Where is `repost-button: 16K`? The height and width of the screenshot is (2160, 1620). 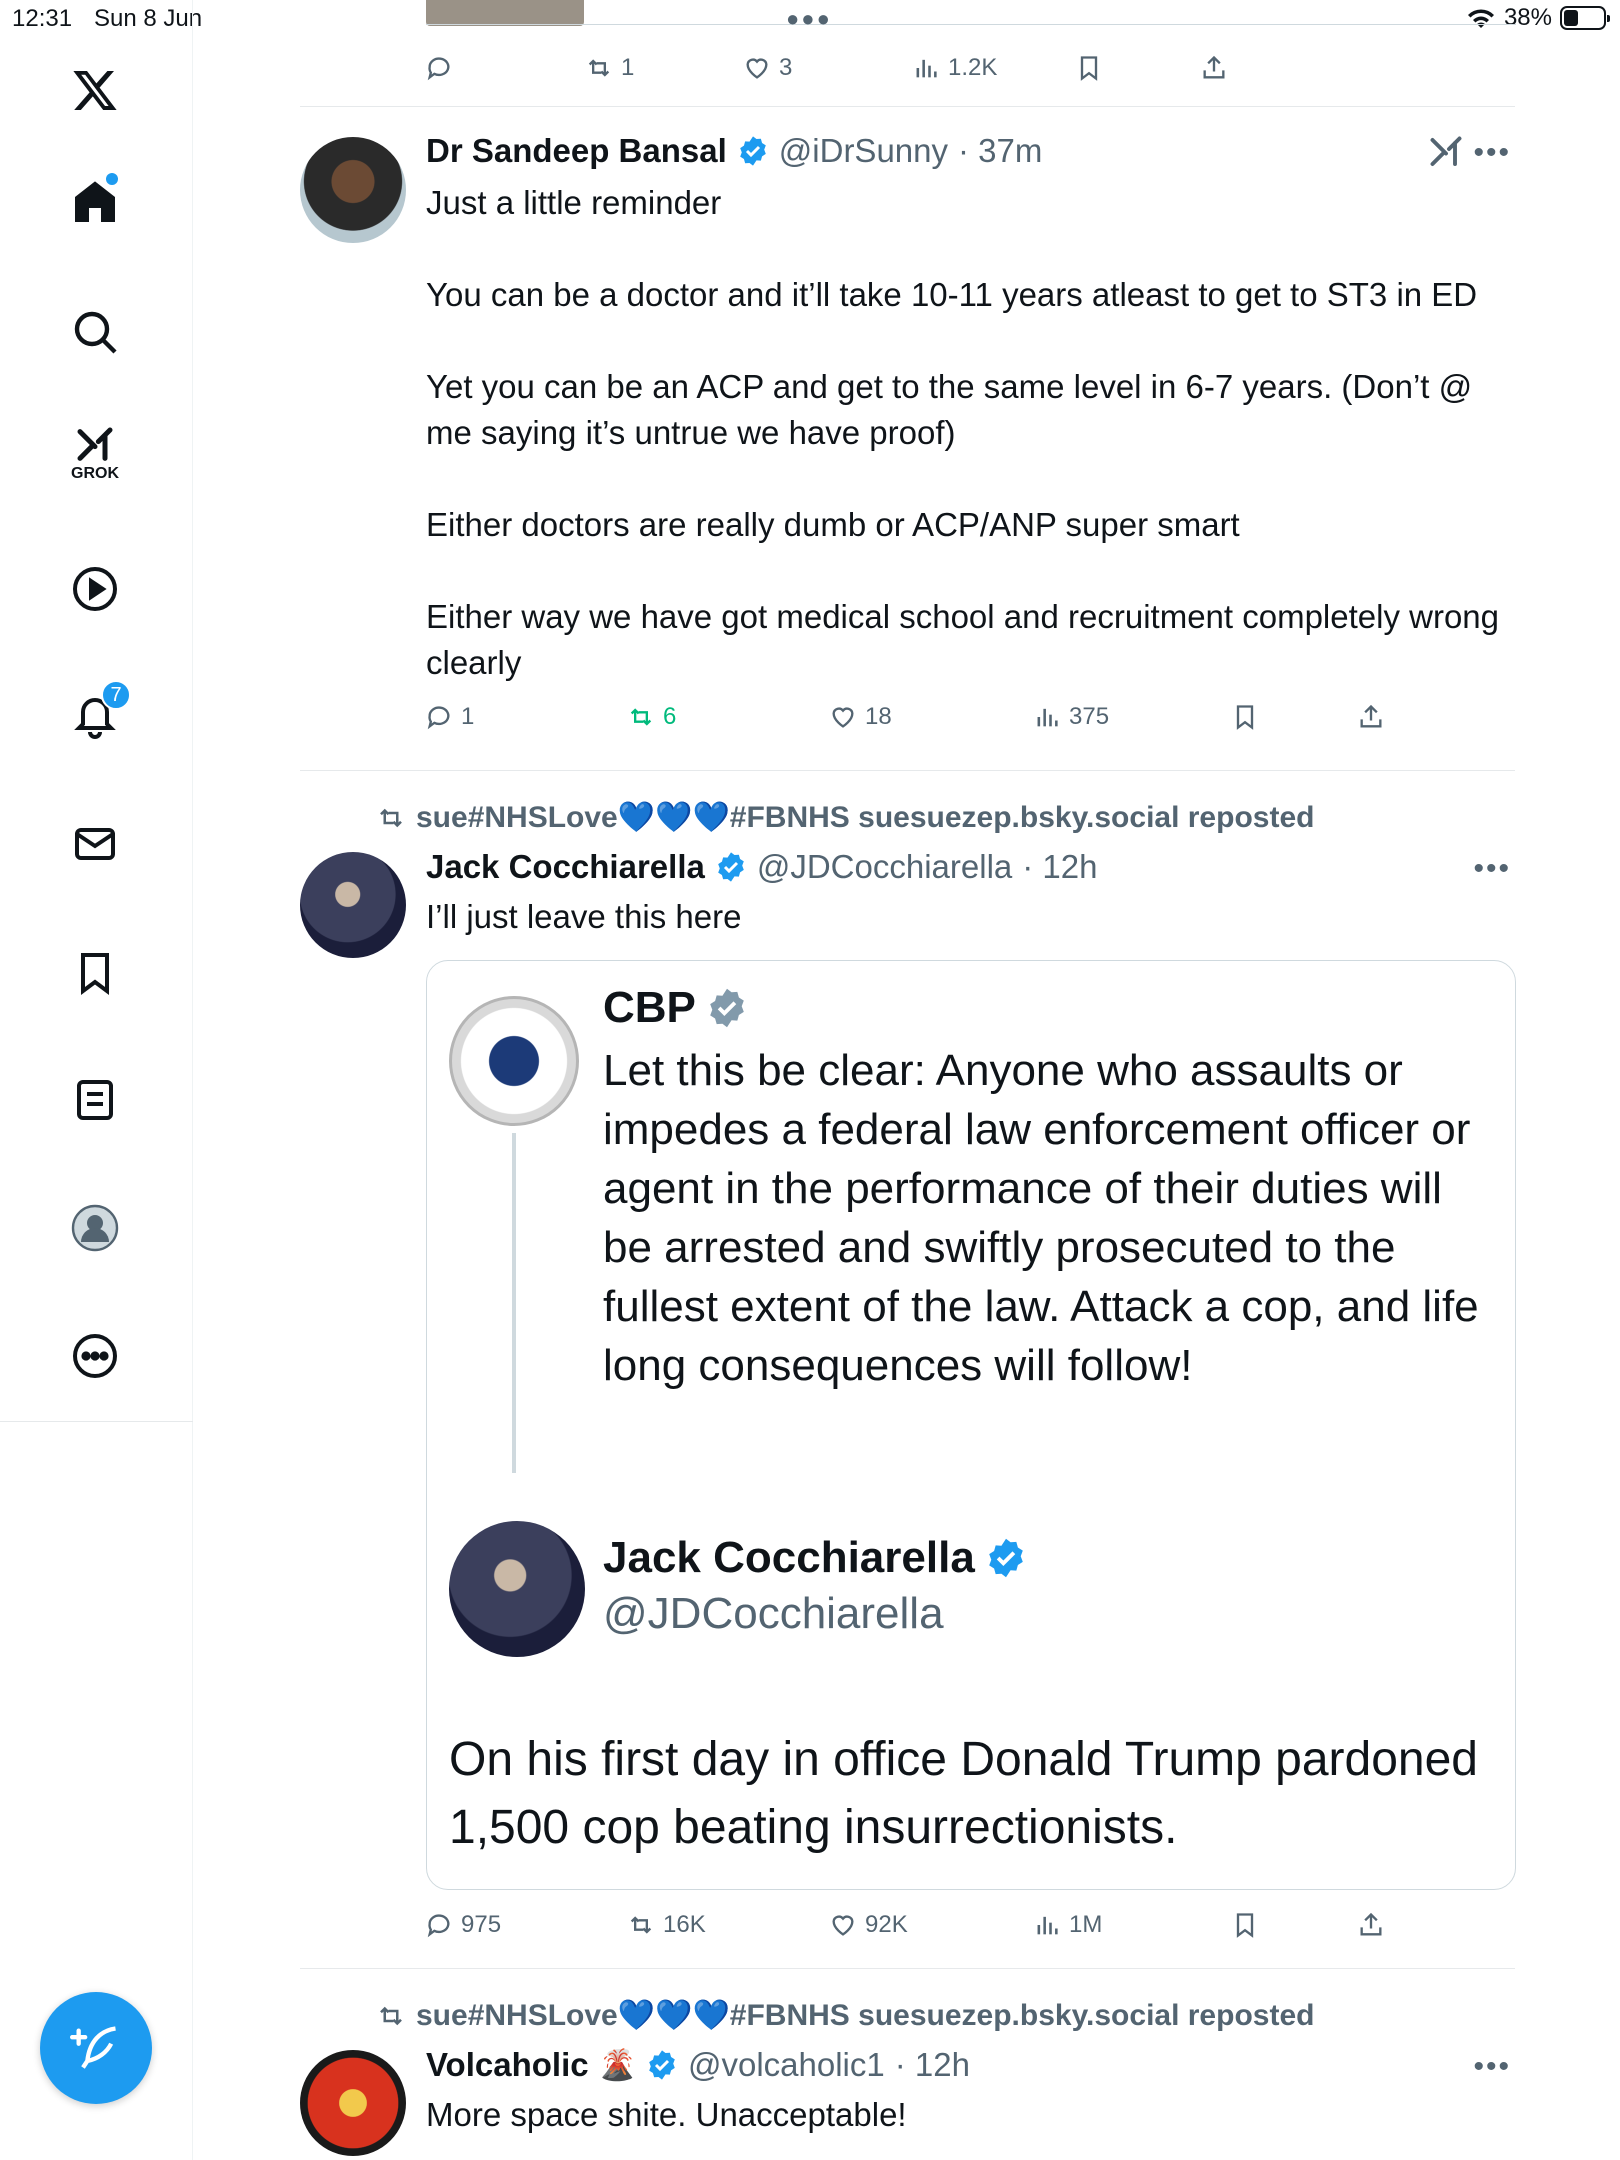 repost-button: 16K is located at coordinates (666, 1925).